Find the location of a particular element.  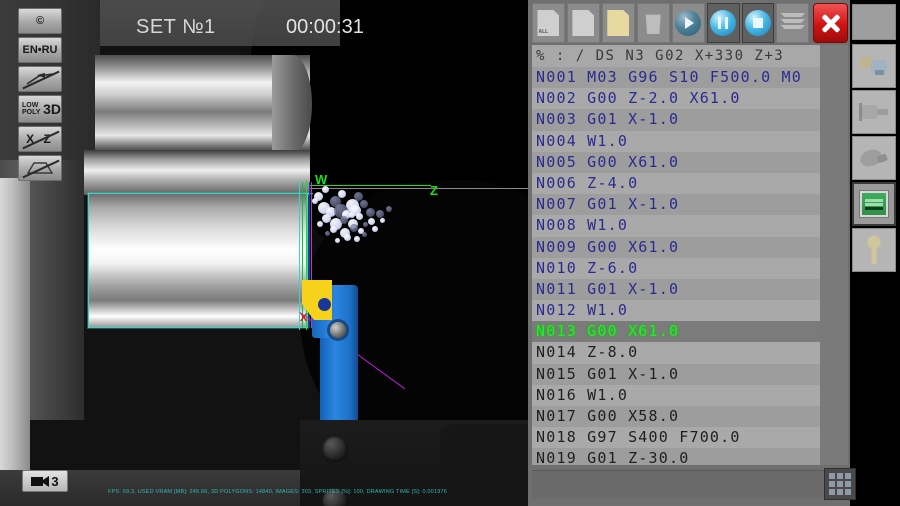

gcode-line: N001 M03 G96 S10 F500.0 M0 is located at coordinates (682, 78).